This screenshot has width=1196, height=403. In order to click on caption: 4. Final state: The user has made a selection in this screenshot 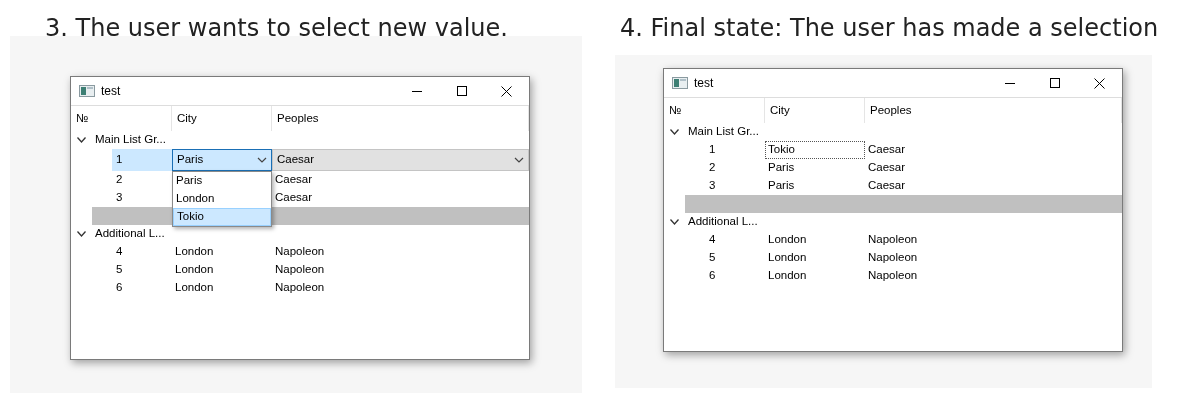, I will do `click(889, 28)`.